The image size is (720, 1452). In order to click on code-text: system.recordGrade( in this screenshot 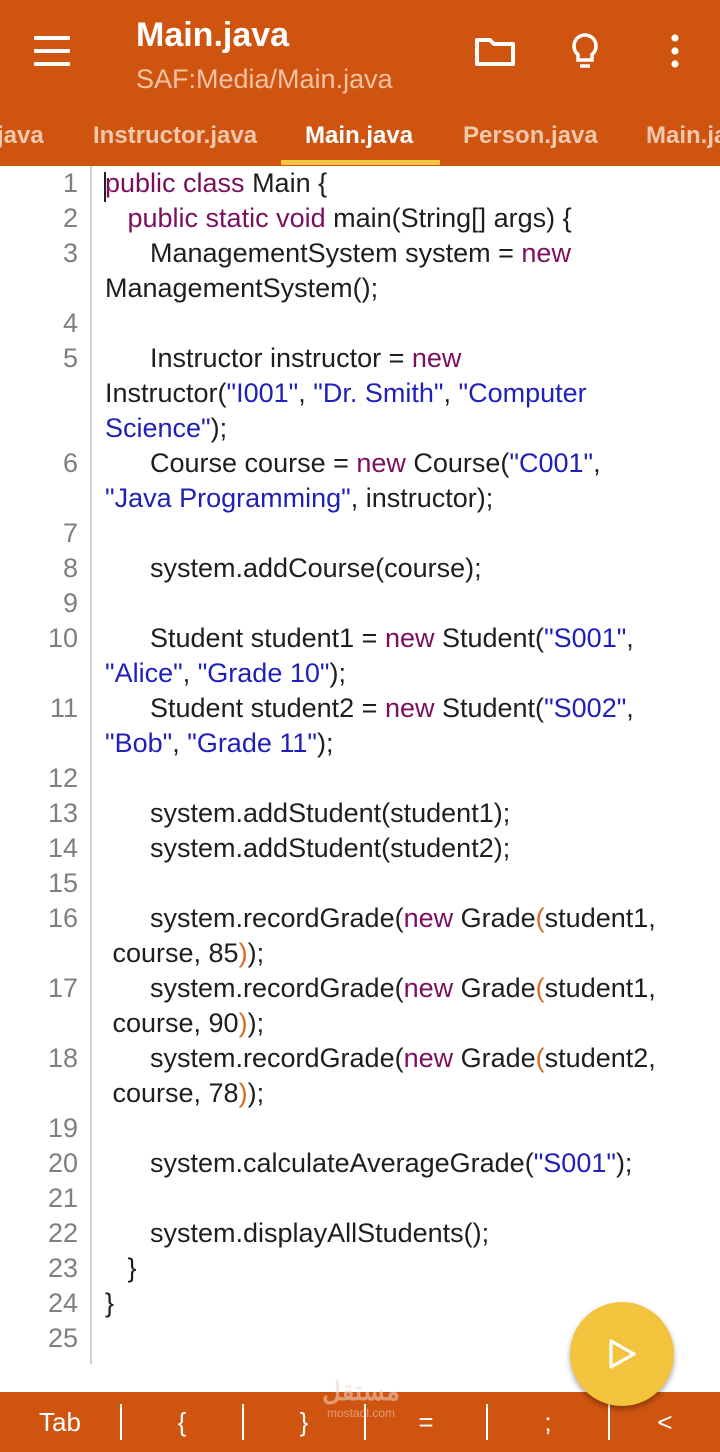, I will do `click(254, 918)`.